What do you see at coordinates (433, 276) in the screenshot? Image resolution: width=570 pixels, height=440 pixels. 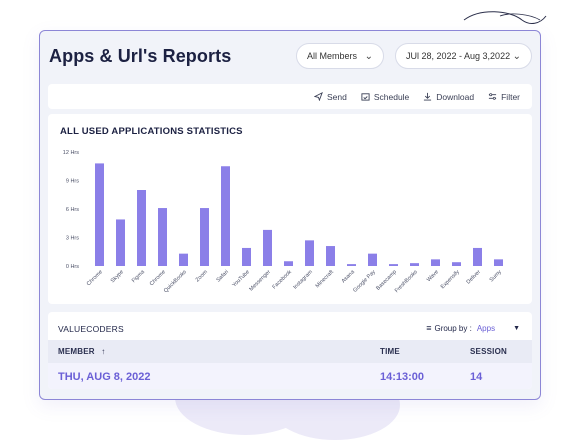 I see `x-tick-label: Wave` at bounding box center [433, 276].